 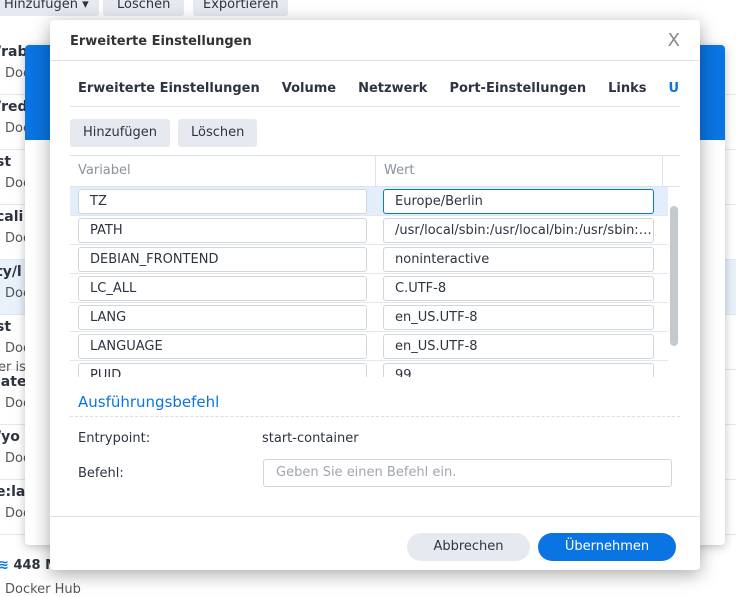 What do you see at coordinates (368, 9) in the screenshot?
I see `toolbar: Hinzufügen ▾ Löschen Exportieren` at bounding box center [368, 9].